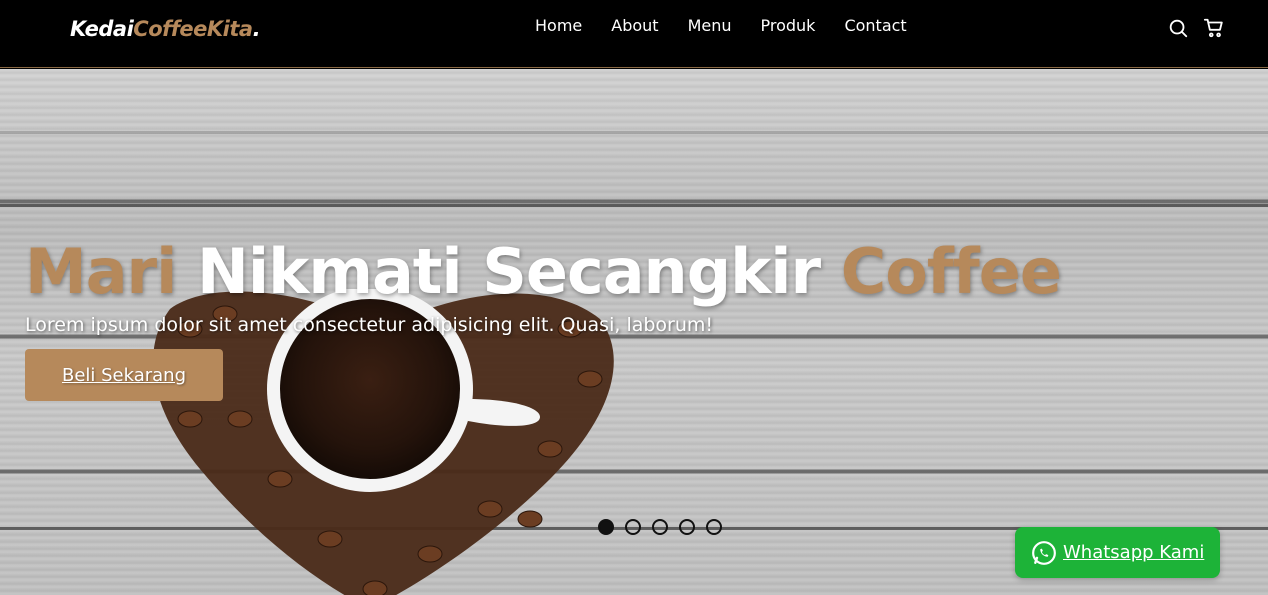 The width and height of the screenshot is (1268, 595). I want to click on cart-icon, so click(1214, 28).